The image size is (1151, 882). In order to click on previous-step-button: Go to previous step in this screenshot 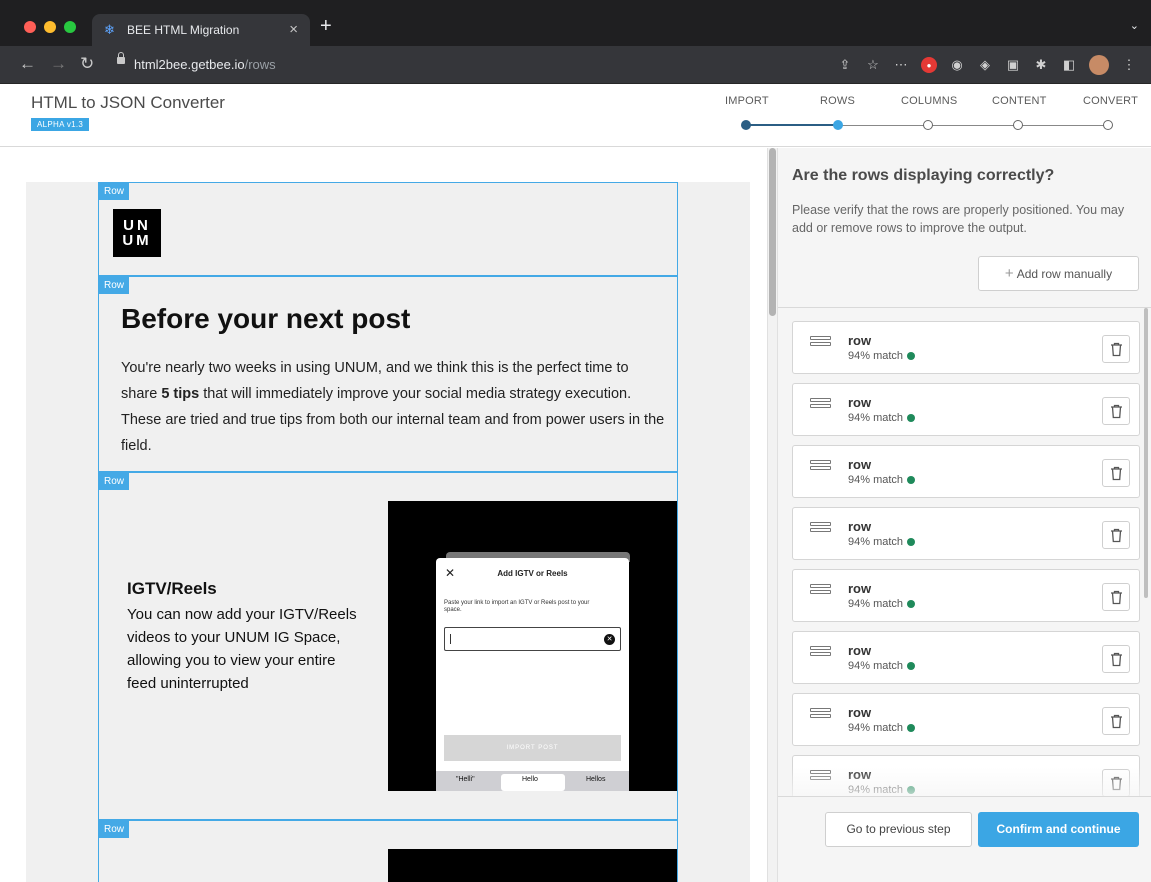, I will do `click(898, 829)`.